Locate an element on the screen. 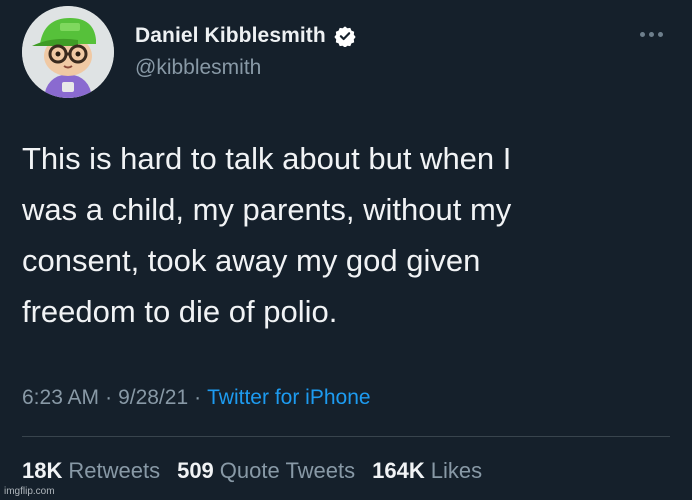  more-options-icon is located at coordinates (653, 34).